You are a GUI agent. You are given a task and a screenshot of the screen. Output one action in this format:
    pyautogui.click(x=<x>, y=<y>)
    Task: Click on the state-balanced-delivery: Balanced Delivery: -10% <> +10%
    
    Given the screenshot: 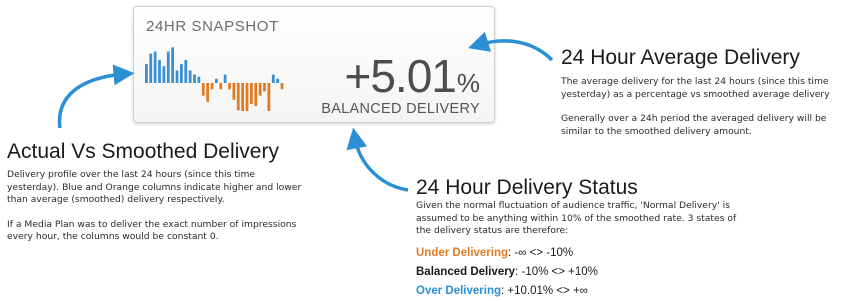 What is the action you would take?
    pyautogui.click(x=507, y=272)
    